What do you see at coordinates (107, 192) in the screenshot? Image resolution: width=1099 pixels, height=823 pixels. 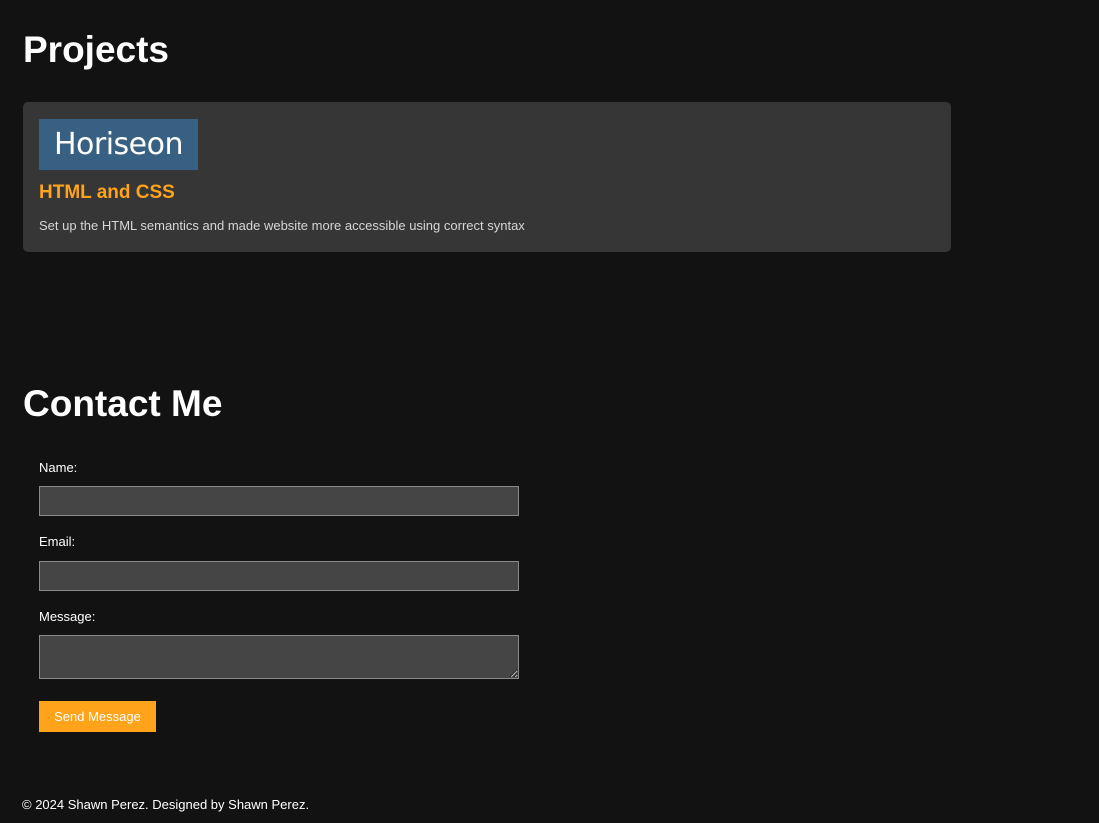 I see `project-title: HTML and CSS` at bounding box center [107, 192].